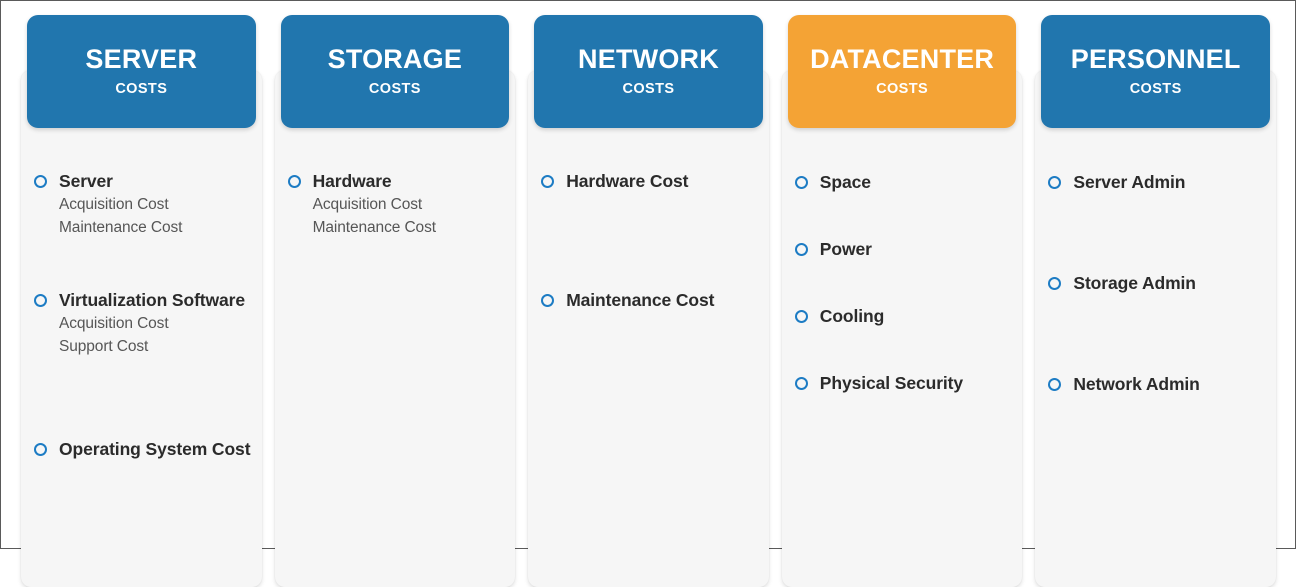  Describe the element at coordinates (627, 181) in the screenshot. I see `cost-item-label: Hardware Cost` at that location.